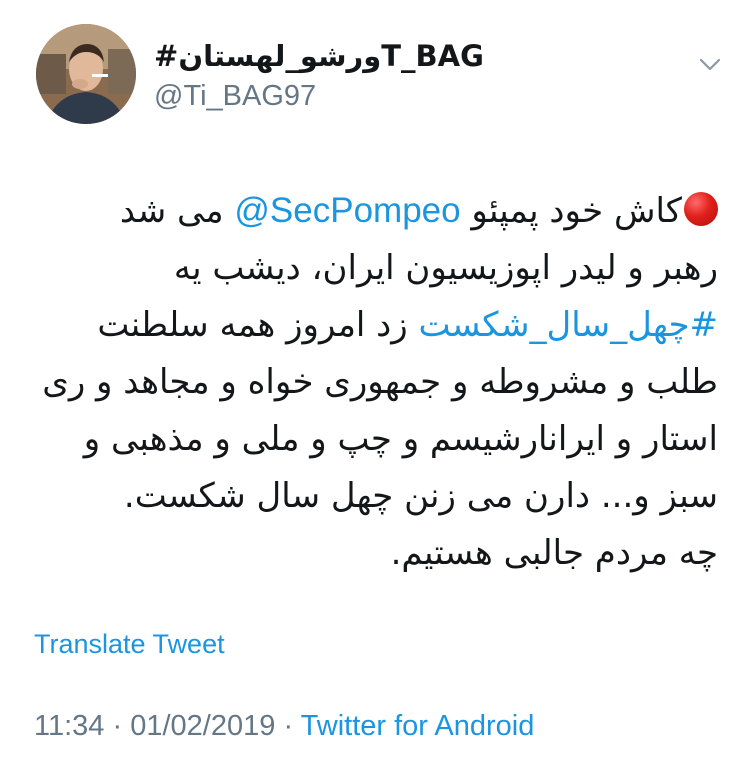 The height and width of the screenshot is (770, 750). Describe the element at coordinates (400, 439) in the screenshot. I see `tweet-line: استار و ایرانارشیسم و چپ و ملی و مذهبی و` at that location.